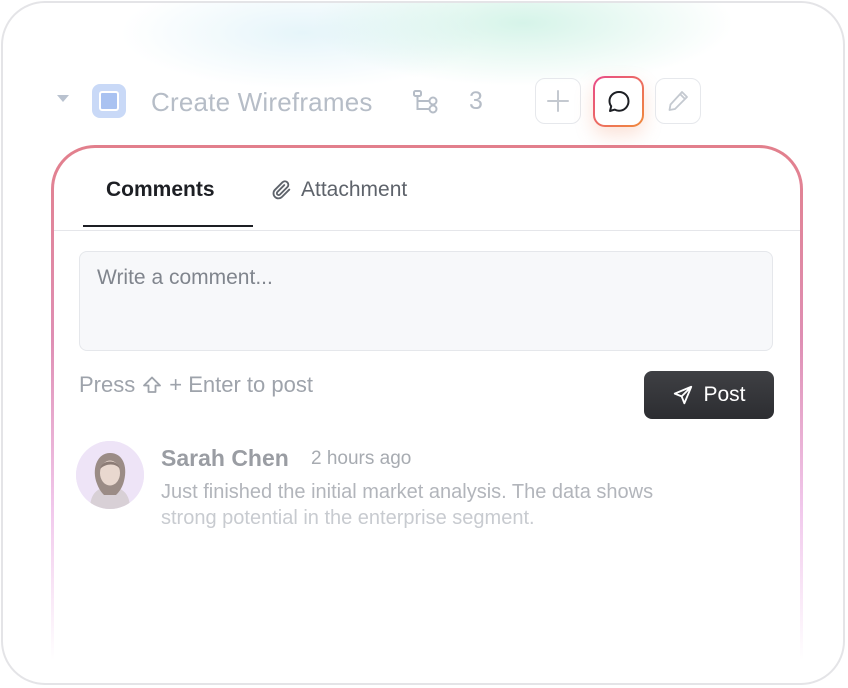 The image size is (848, 688). I want to click on send-icon, so click(683, 395).